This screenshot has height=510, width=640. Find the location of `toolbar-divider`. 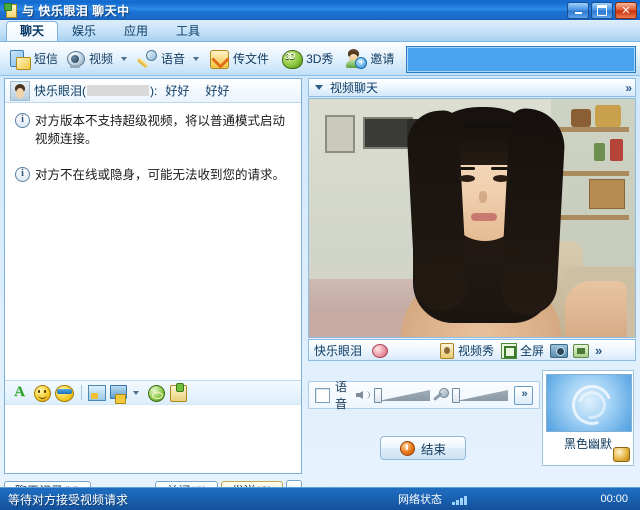

toolbar-divider is located at coordinates (81, 392).